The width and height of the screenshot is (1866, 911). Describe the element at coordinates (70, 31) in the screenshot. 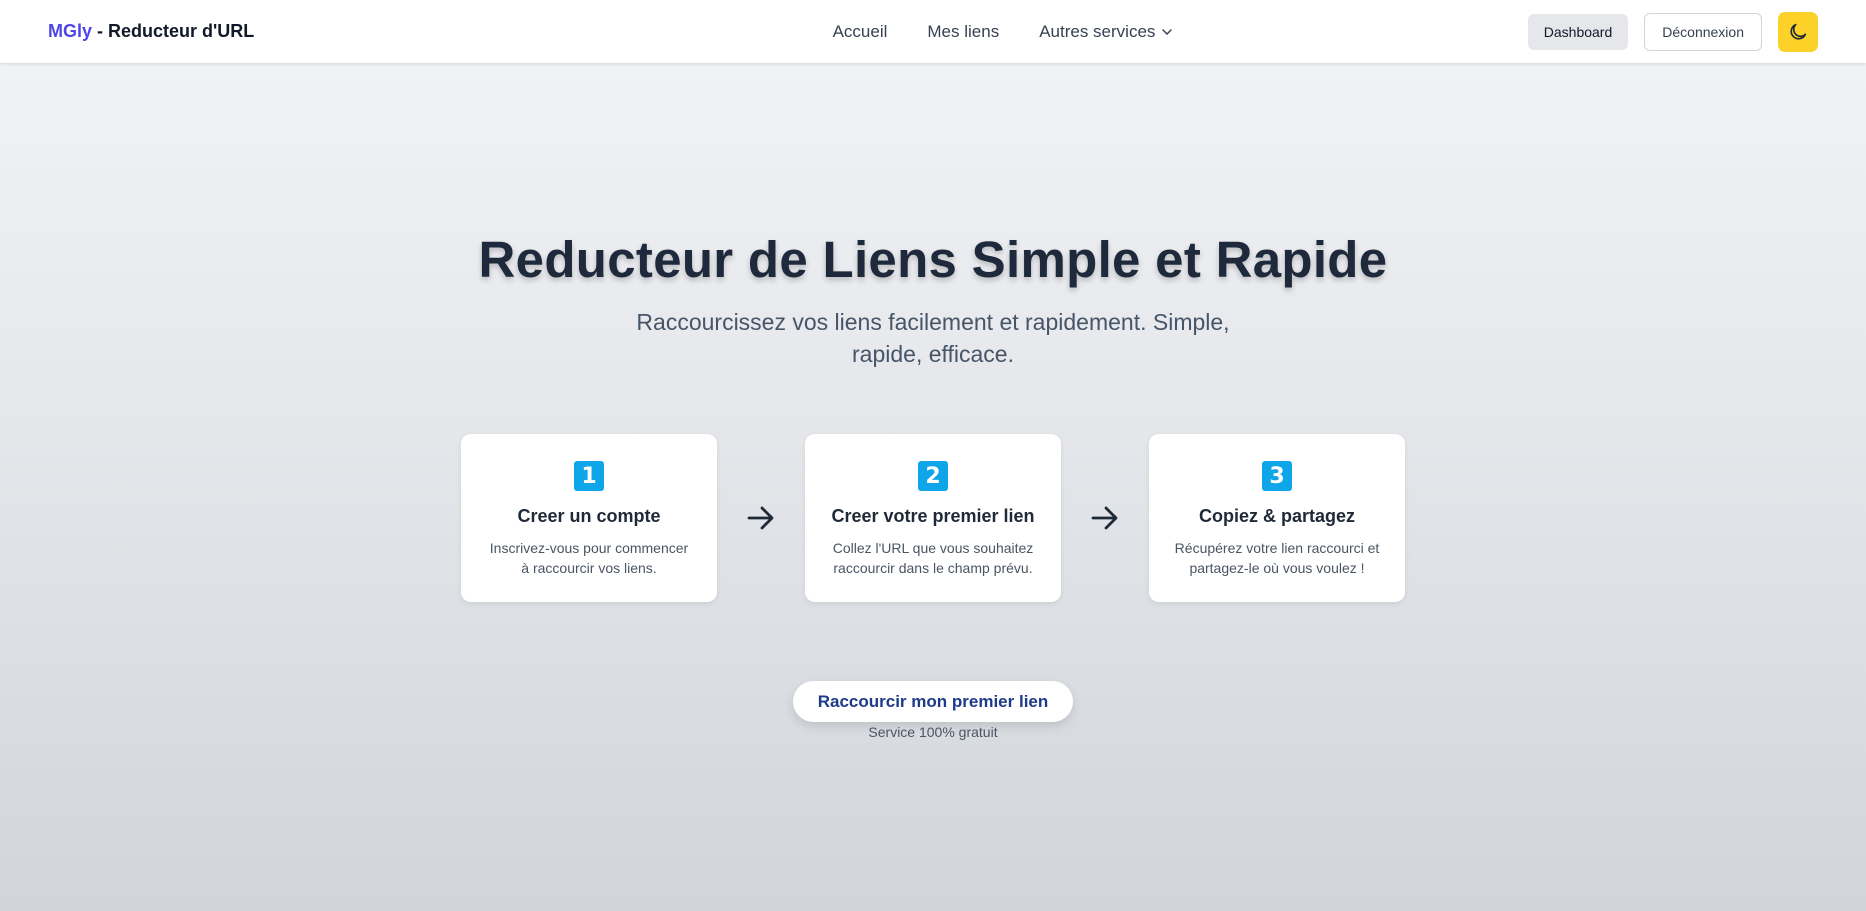

I see `brand-accent: MGly` at that location.